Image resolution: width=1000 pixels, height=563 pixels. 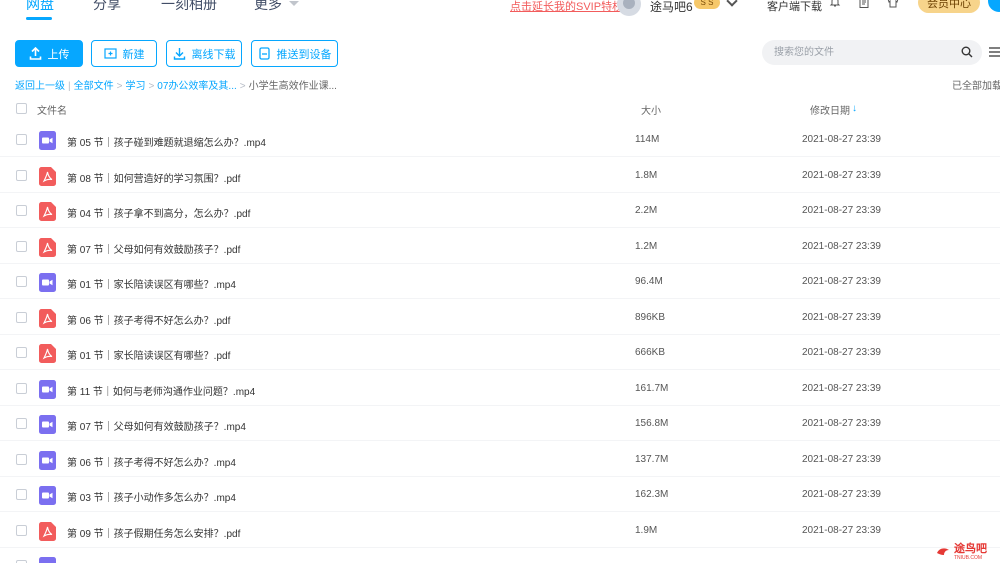 What do you see at coordinates (830, 109) in the screenshot?
I see `column-modified-date: 修改日期` at bounding box center [830, 109].